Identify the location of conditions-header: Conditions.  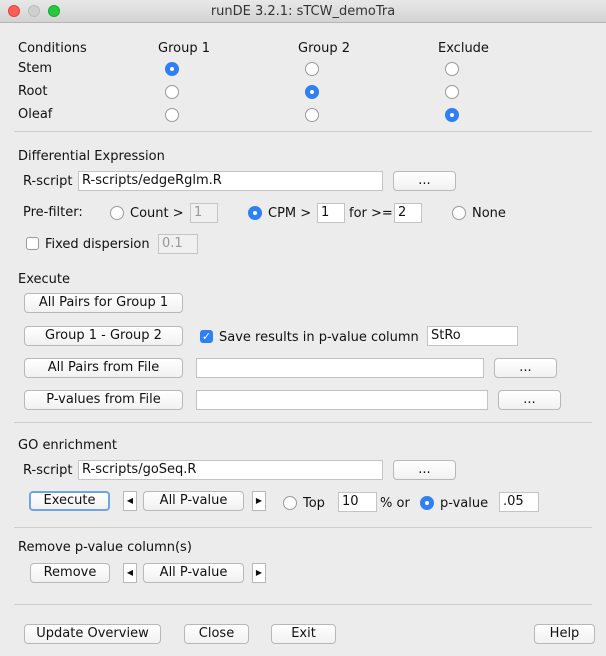
(52, 48).